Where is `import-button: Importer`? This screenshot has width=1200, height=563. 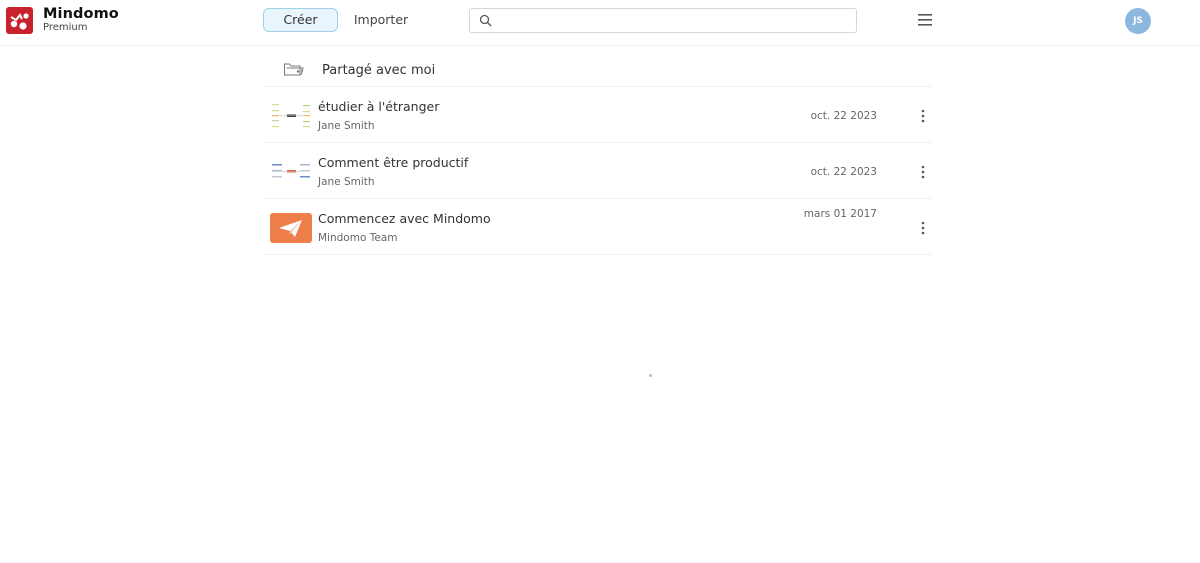
import-button: Importer is located at coordinates (381, 20).